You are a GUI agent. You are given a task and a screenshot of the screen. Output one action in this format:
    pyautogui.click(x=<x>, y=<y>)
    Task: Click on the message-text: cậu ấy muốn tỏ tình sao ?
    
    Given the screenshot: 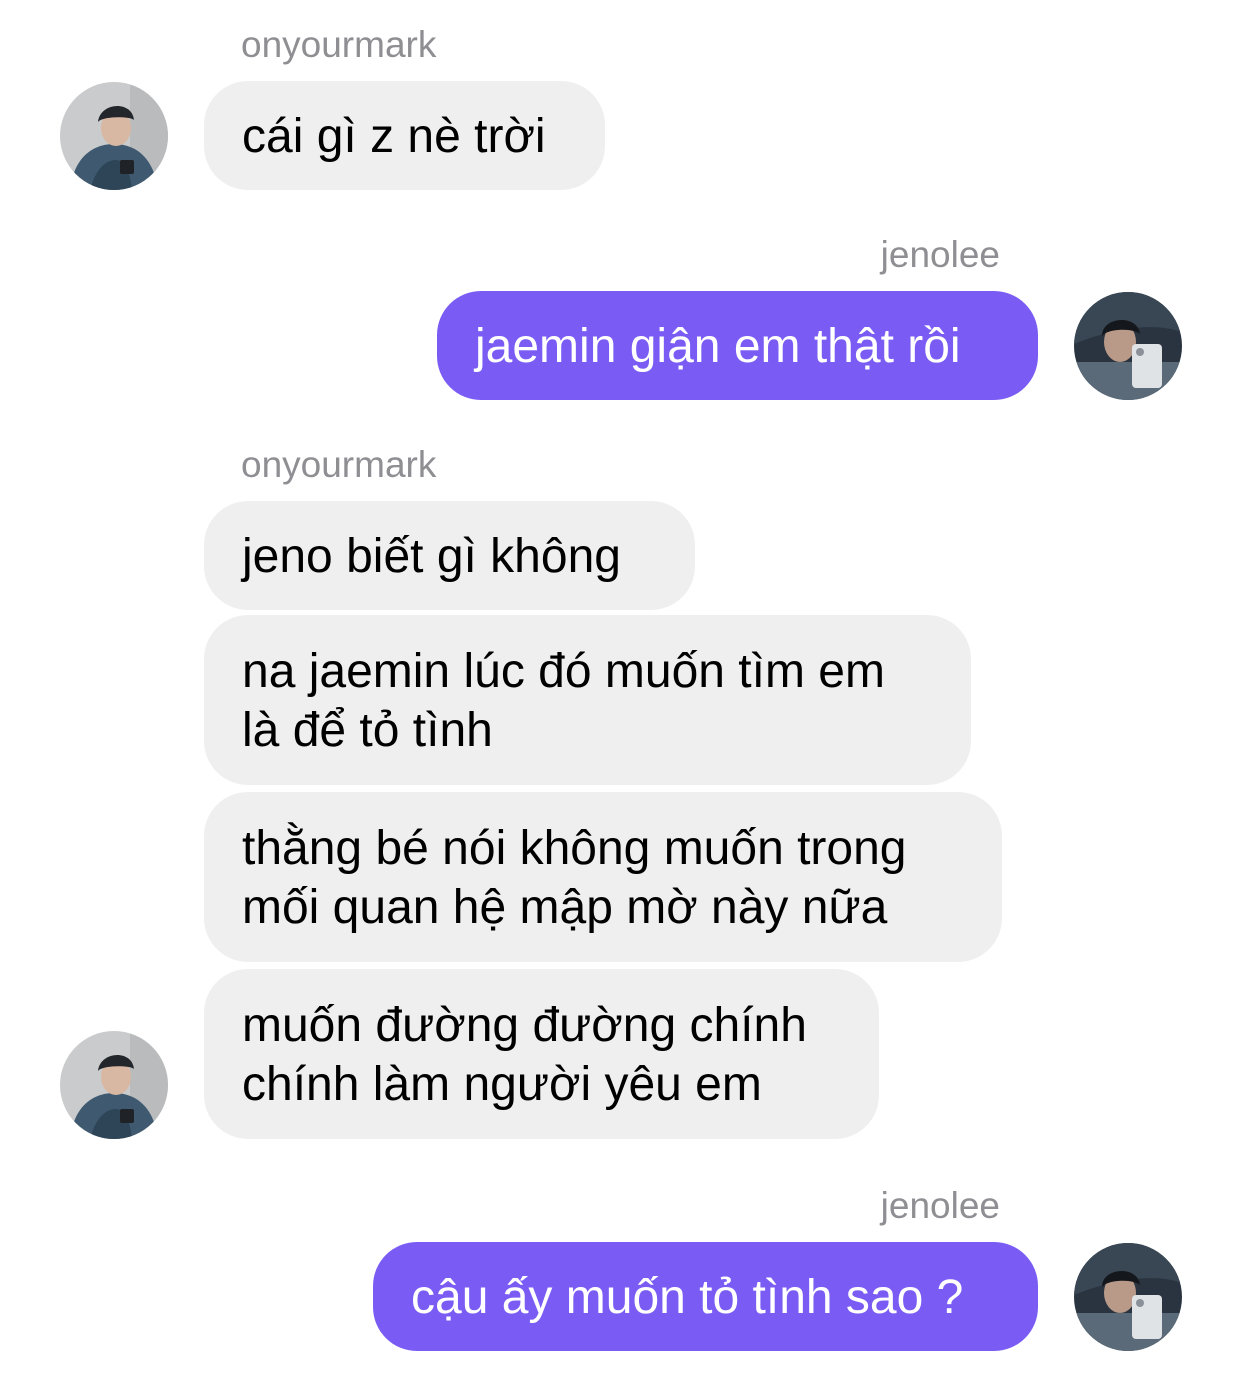 What is the action you would take?
    pyautogui.click(x=687, y=1297)
    